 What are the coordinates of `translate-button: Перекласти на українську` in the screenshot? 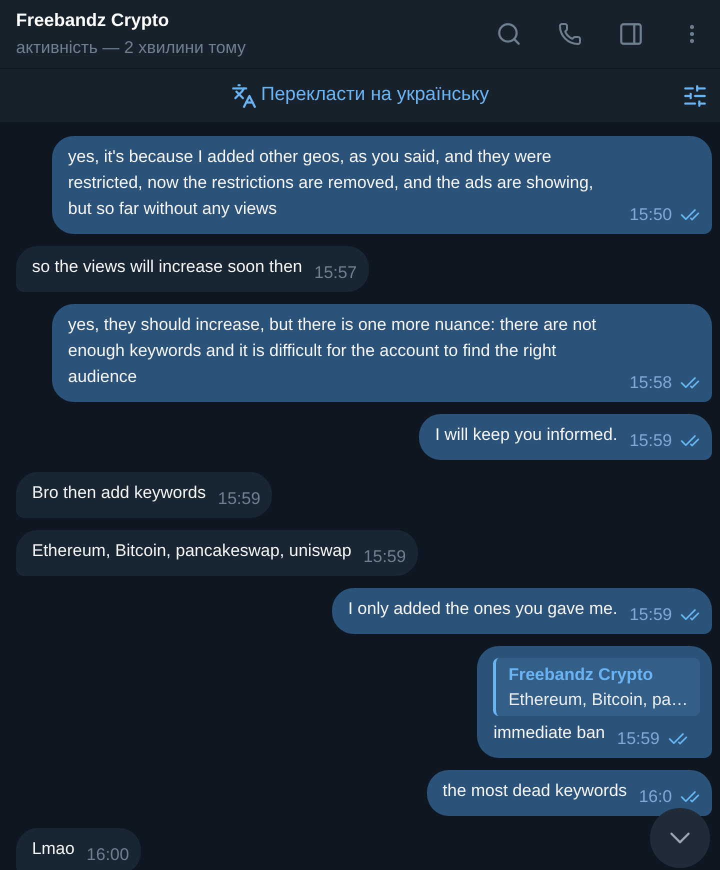 It's located at (360, 95).